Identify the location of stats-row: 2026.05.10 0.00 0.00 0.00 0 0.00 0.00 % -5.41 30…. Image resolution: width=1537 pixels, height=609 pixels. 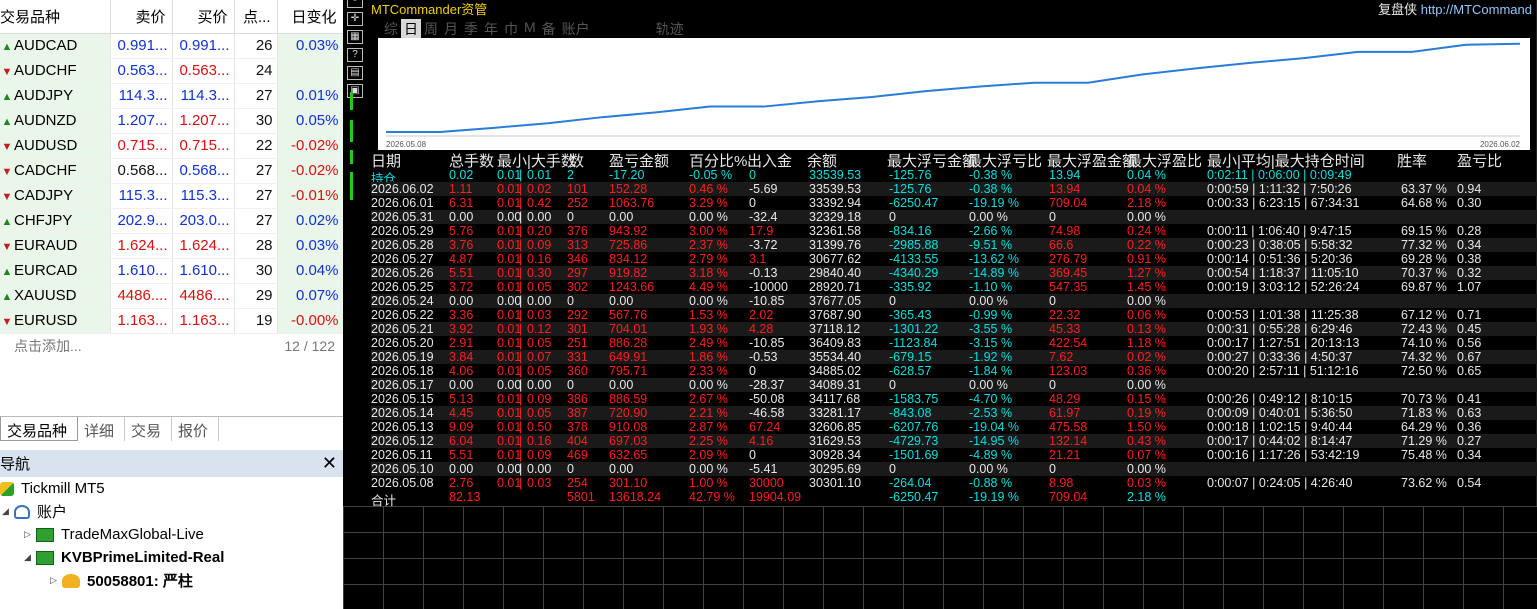
(954, 469).